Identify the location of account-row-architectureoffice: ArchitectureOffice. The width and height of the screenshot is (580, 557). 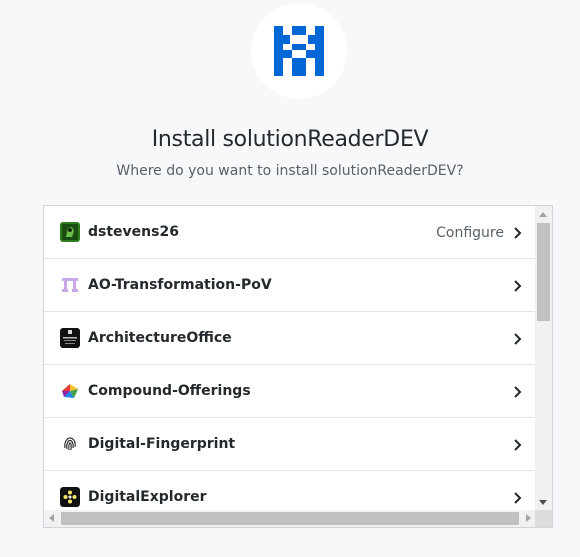
(290, 338).